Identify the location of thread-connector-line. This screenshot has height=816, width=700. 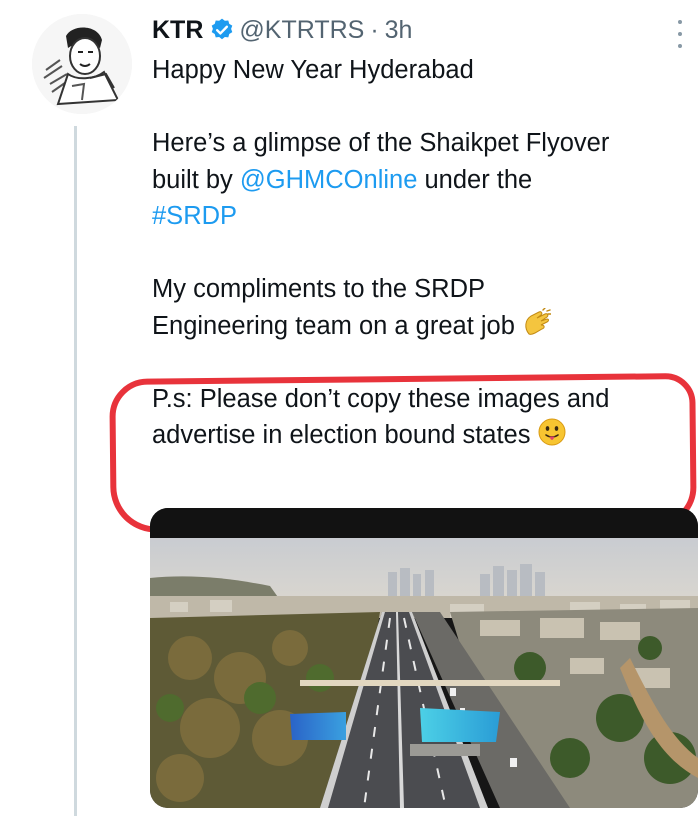
(75, 471).